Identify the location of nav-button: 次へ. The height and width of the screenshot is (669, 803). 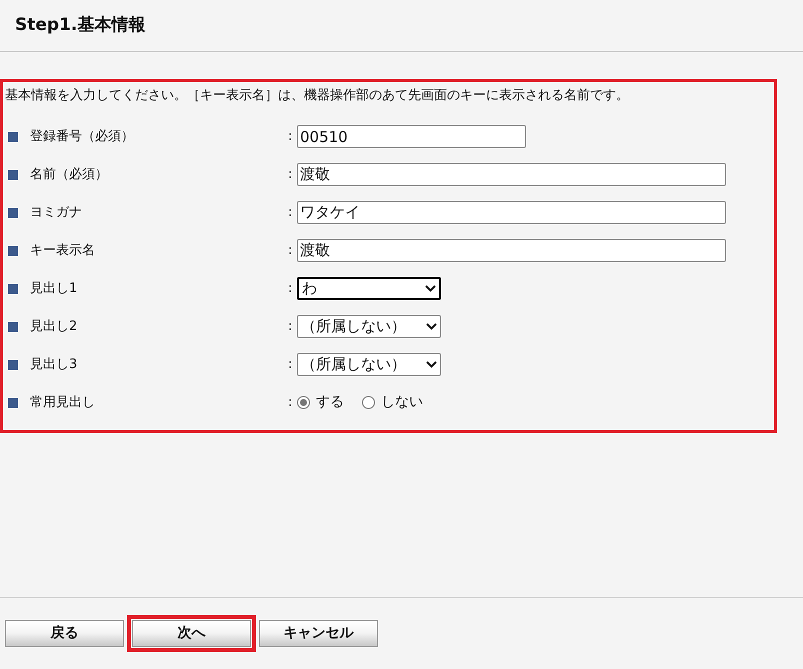
(191, 633).